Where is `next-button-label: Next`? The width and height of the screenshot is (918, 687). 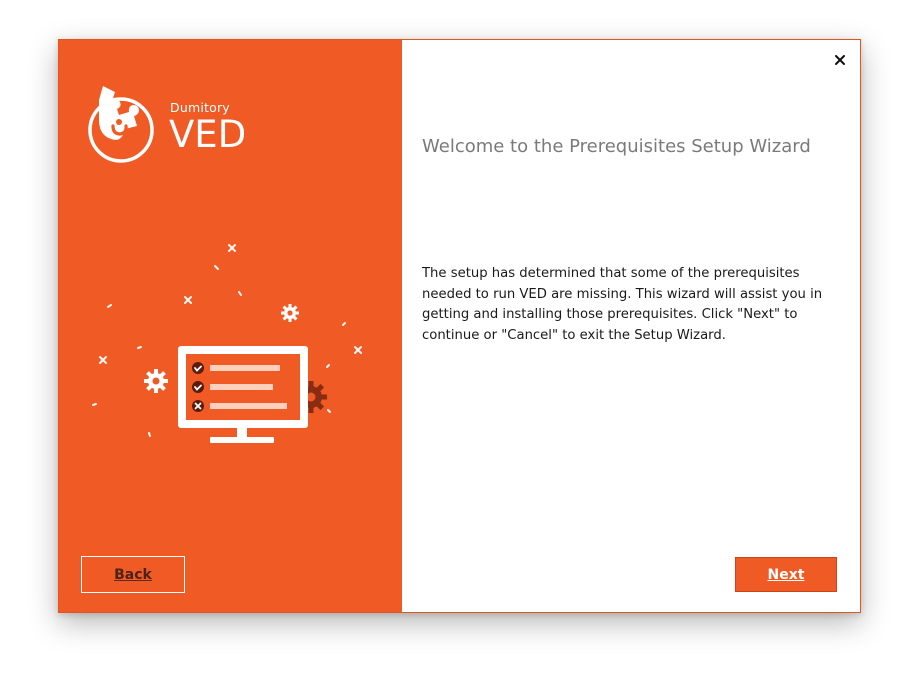 next-button-label: Next is located at coordinates (786, 574).